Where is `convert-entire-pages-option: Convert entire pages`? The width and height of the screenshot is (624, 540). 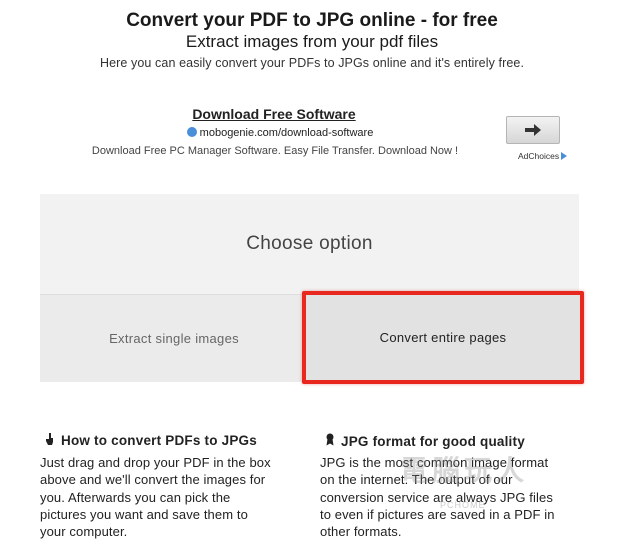 convert-entire-pages-option: Convert entire pages is located at coordinates (443, 337).